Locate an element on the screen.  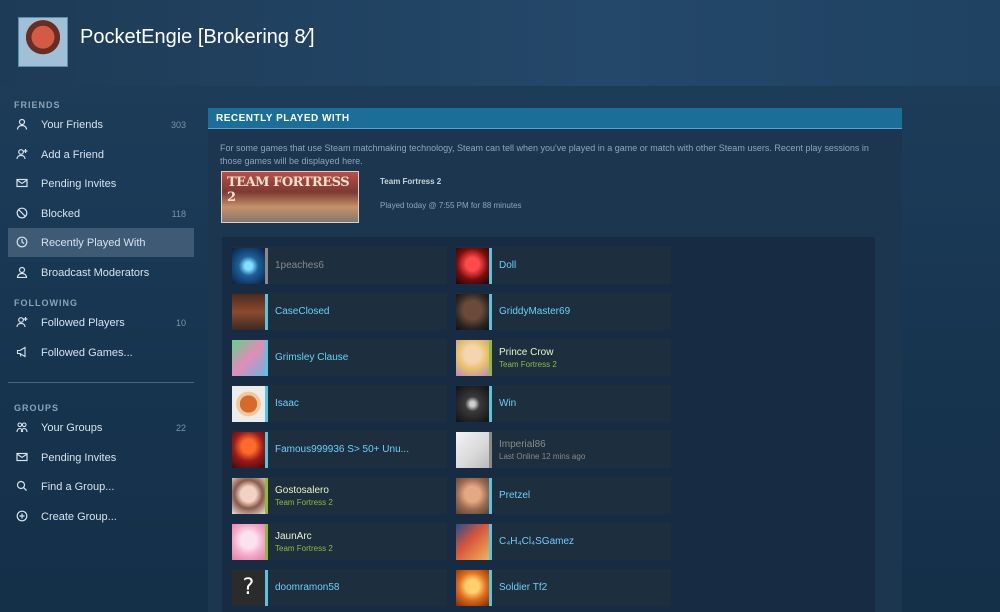
friend-name: JaunArc is located at coordinates (293, 536).